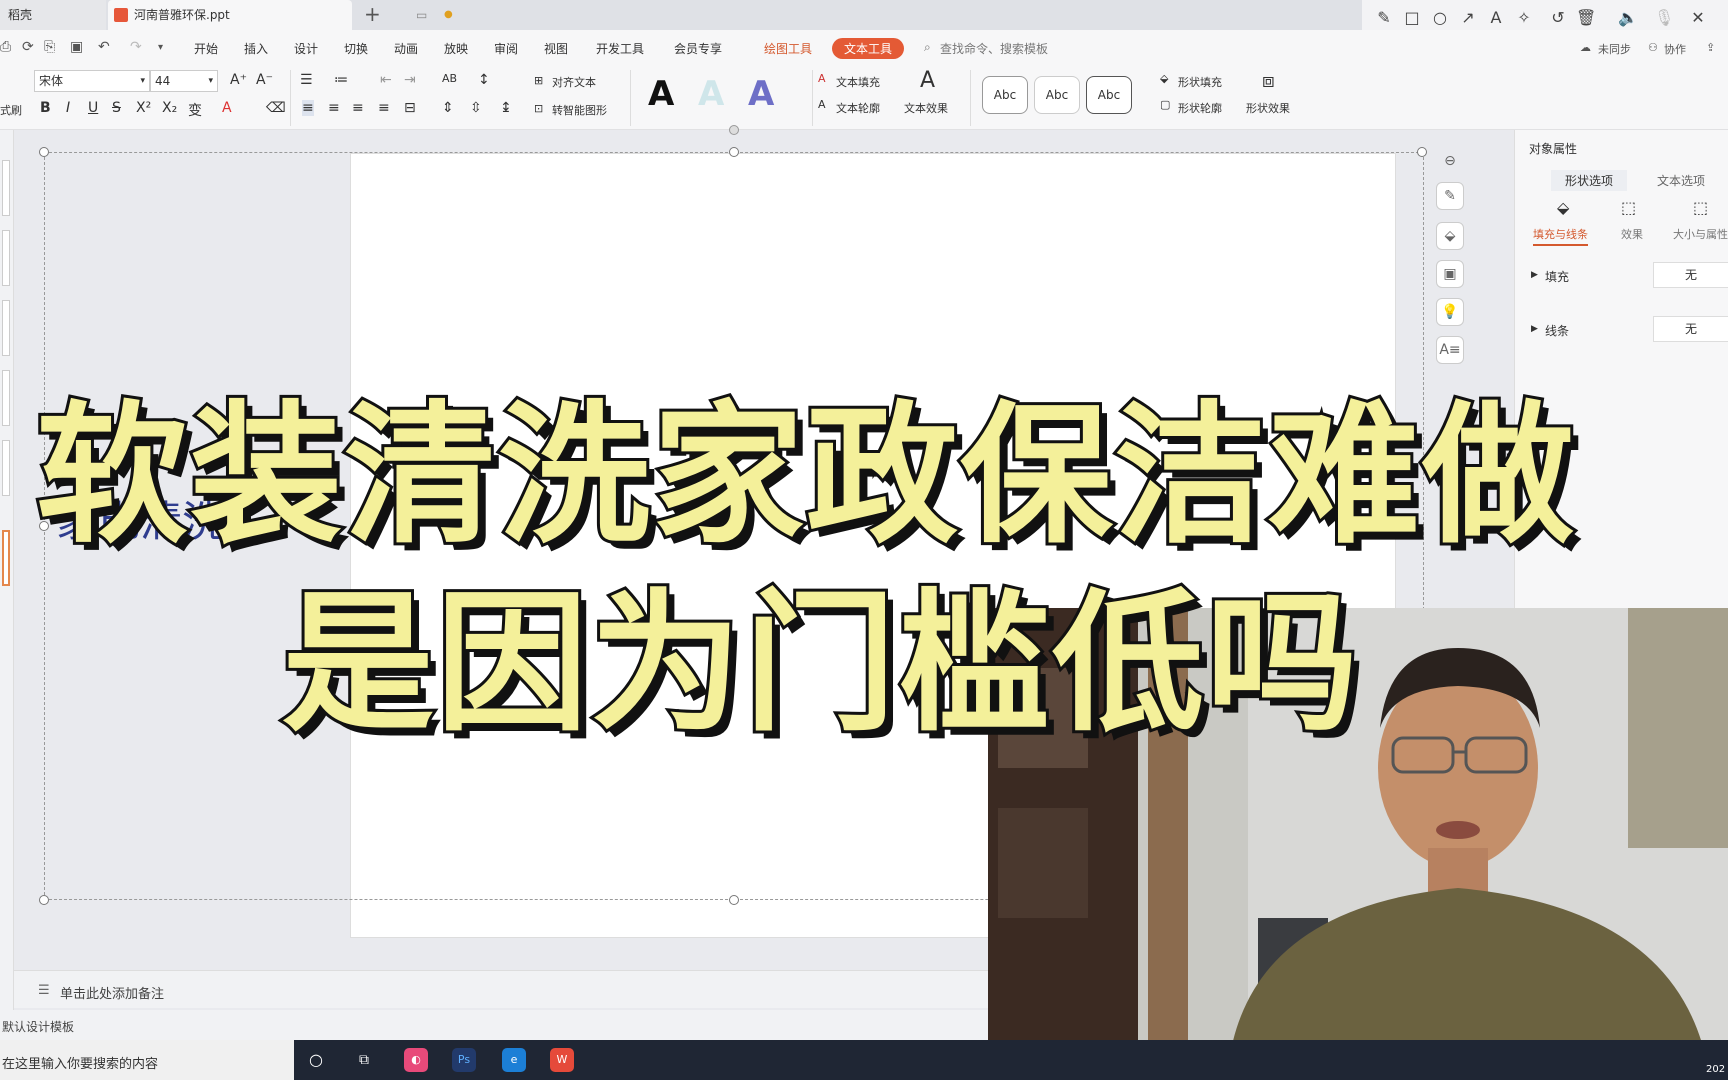 This screenshot has height=1080, width=1728. Describe the element at coordinates (698, 48) in the screenshot. I see `menu-member: 会员专享` at that location.